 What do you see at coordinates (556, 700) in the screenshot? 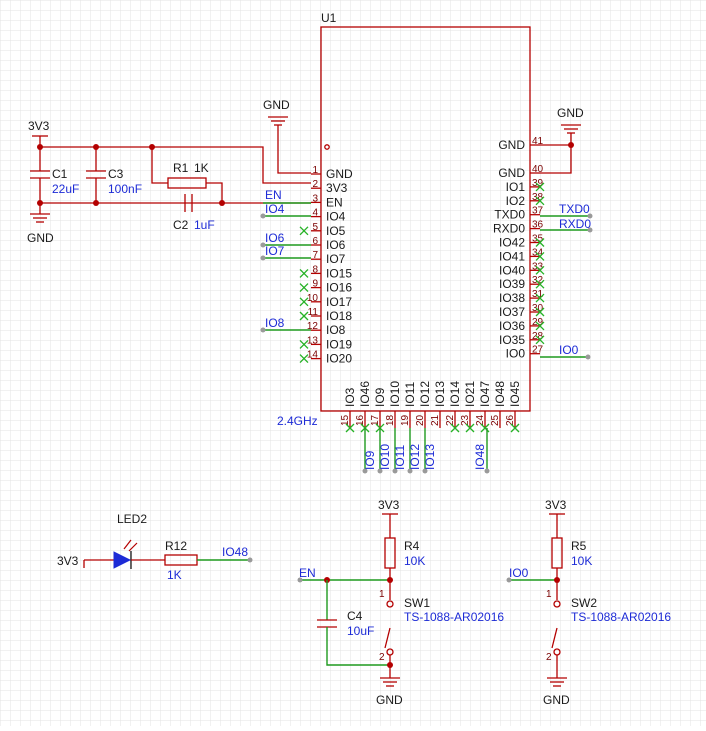
I see `gnd-sw2-label: GND` at bounding box center [556, 700].